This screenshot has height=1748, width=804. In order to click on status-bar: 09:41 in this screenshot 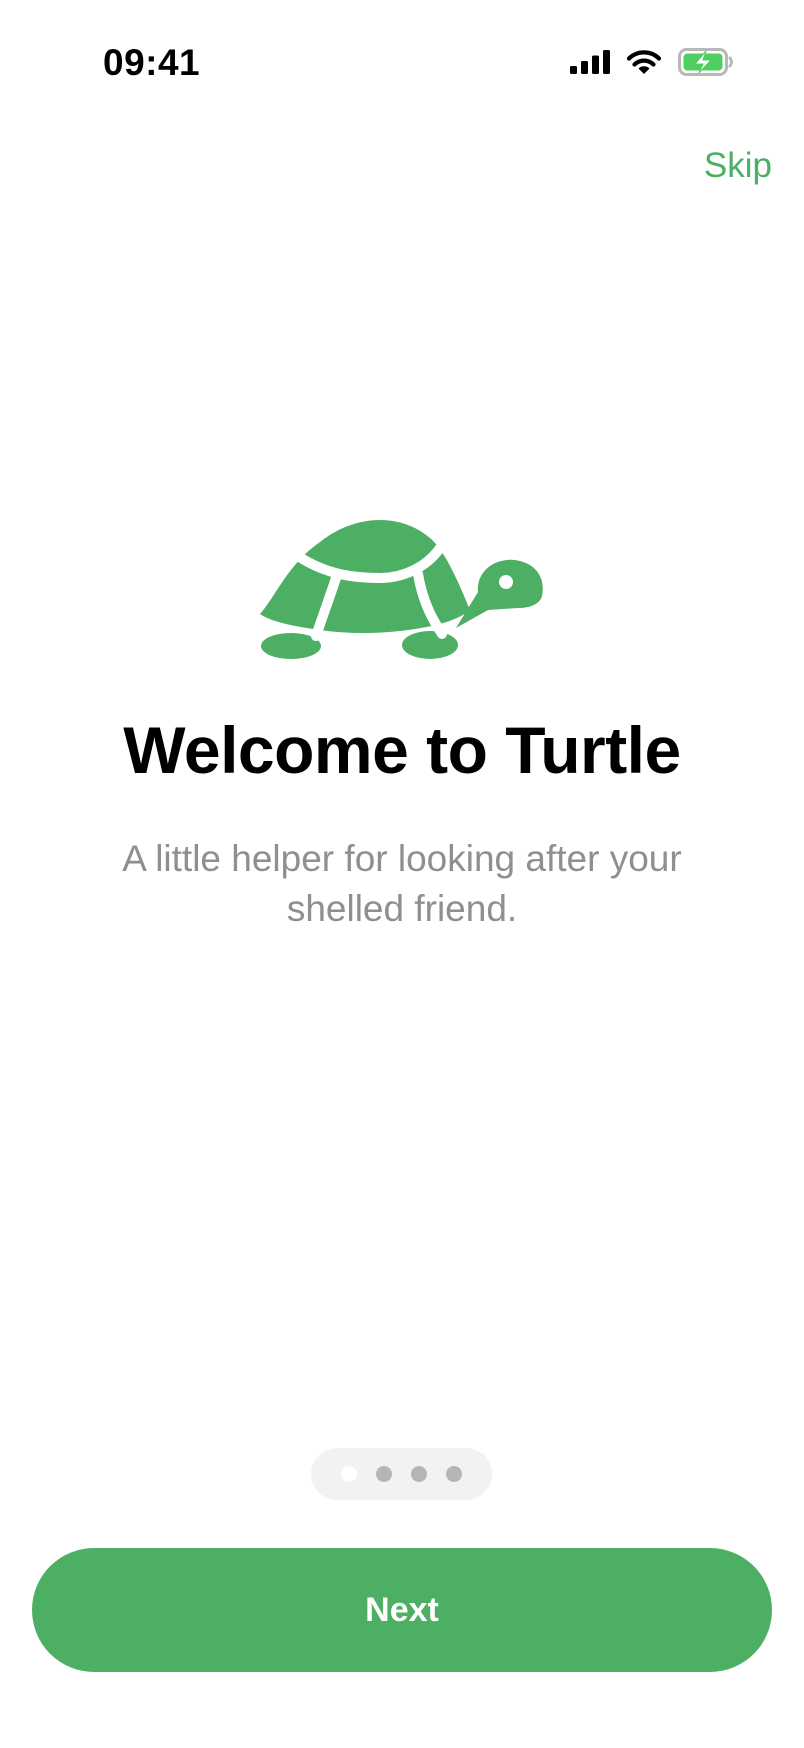, I will do `click(402, 60)`.